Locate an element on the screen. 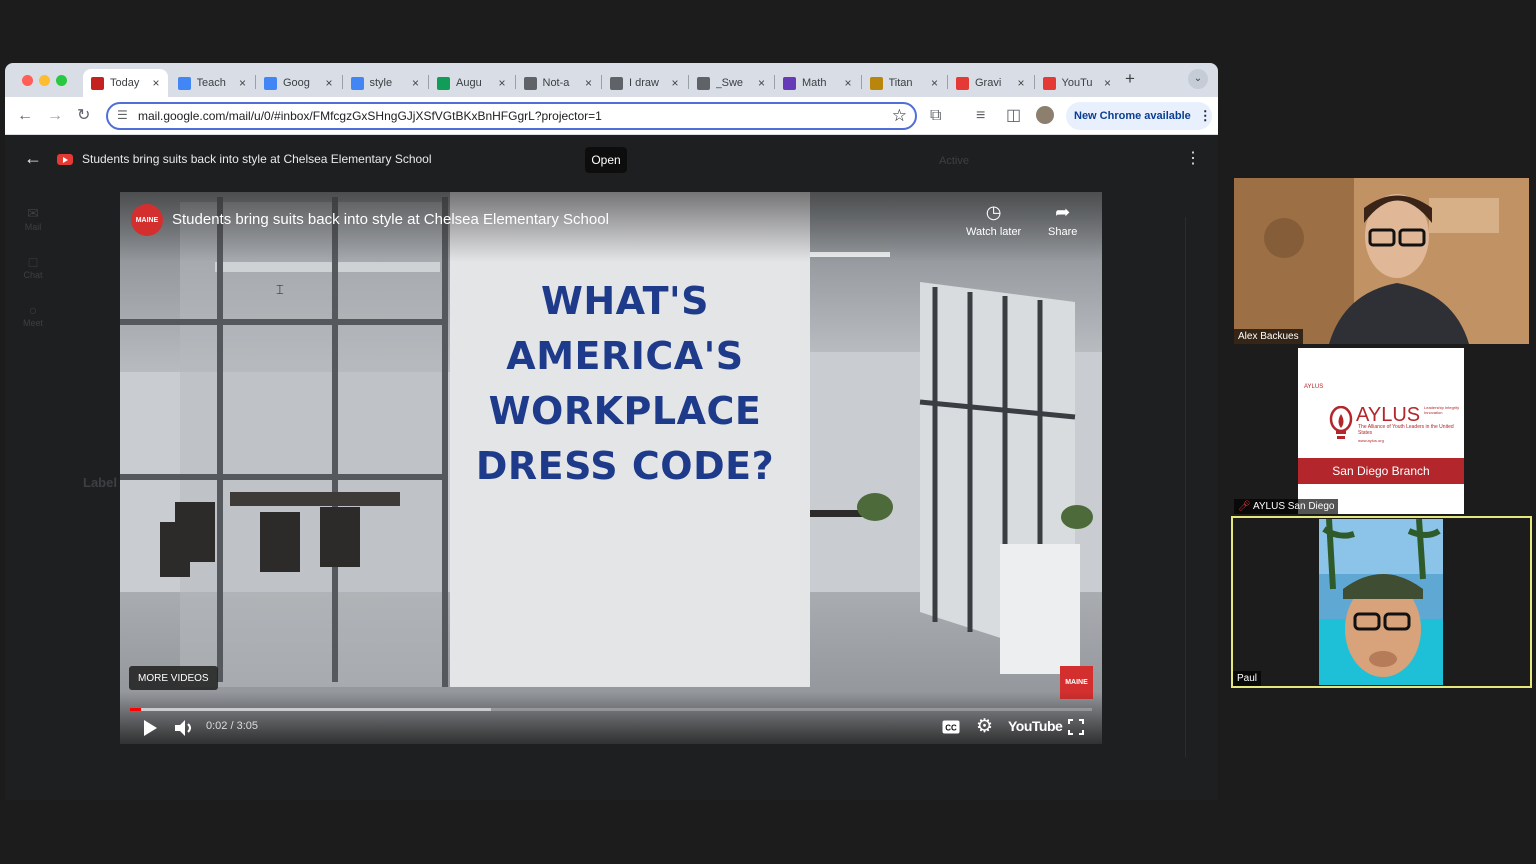  participant-video-paul is located at coordinates (1381, 602).